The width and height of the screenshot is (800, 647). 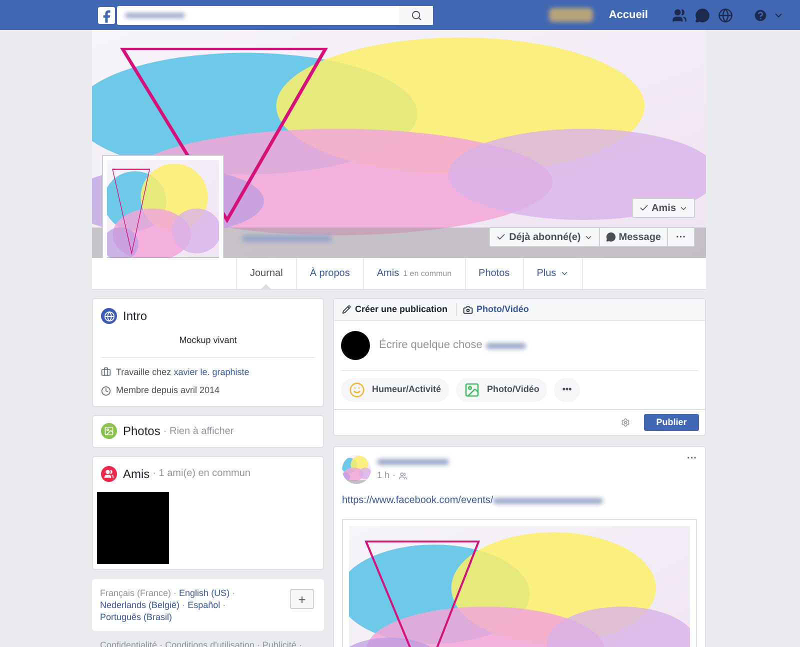 I want to click on briefcase-icon, so click(x=106, y=372).